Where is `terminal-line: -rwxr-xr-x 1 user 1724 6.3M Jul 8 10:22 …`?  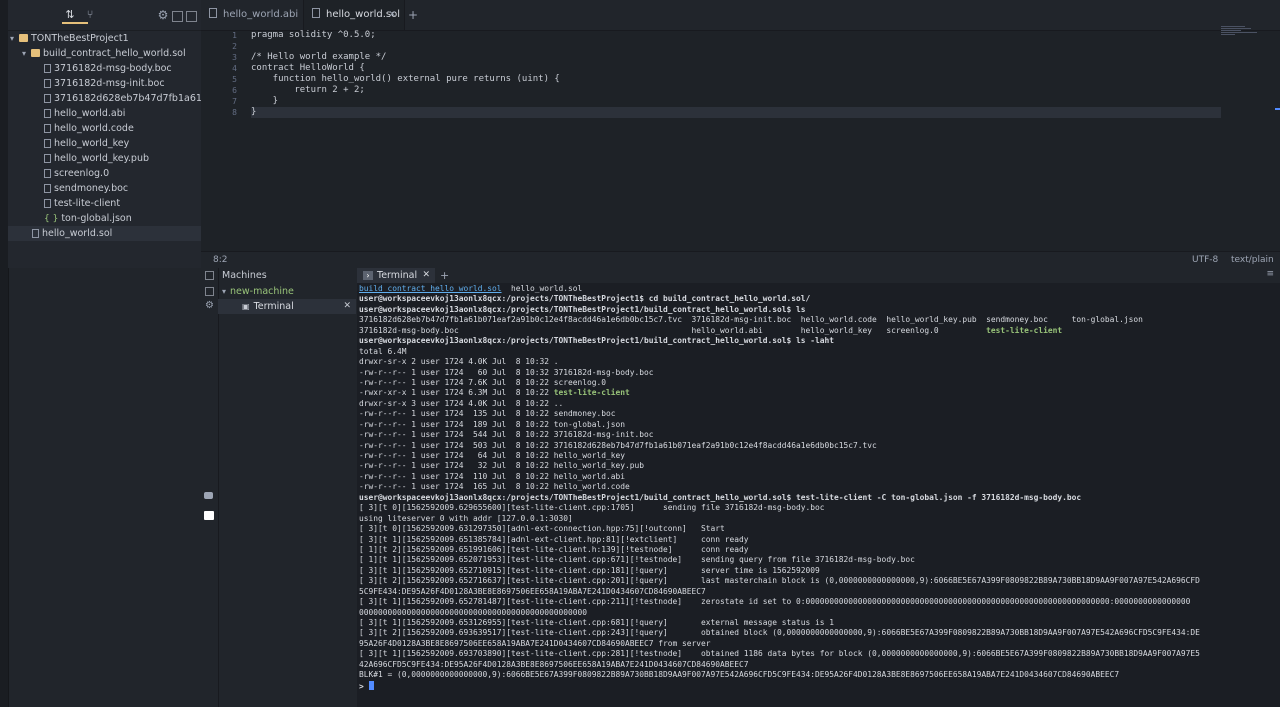 terminal-line: -rwxr-xr-x 1 user 1724 6.3M Jul 8 10:22 … is located at coordinates (779, 393).